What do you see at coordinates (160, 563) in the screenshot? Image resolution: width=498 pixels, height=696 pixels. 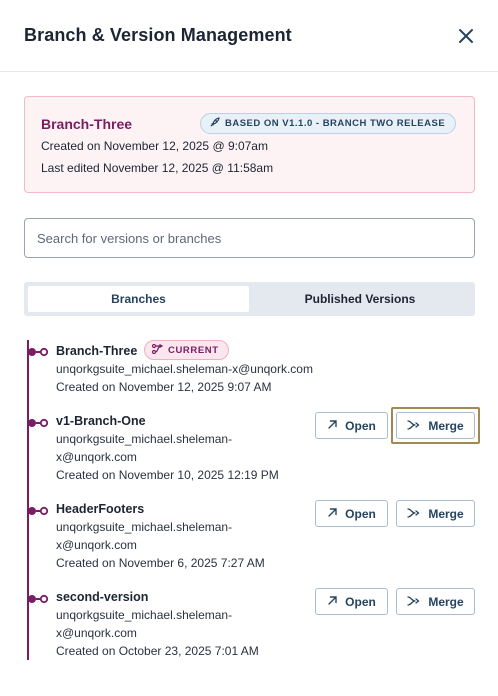 I see `branch-created: Created on November 6, 2025 7:27 AM` at bounding box center [160, 563].